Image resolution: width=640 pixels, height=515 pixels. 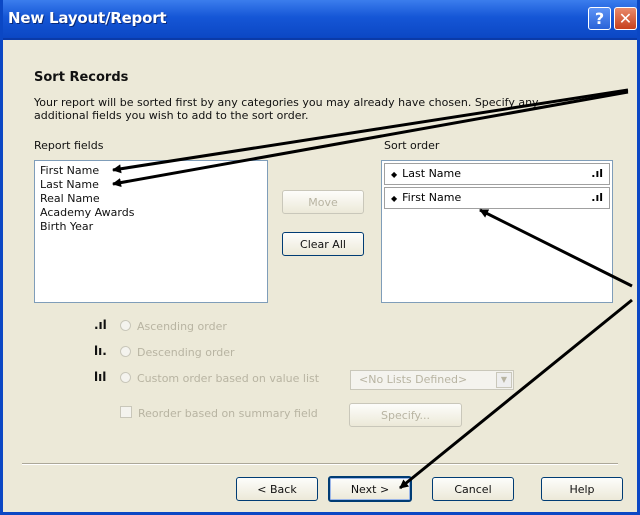 What do you see at coordinates (370, 131) in the screenshot?
I see `arrow-to-first-name` at bounding box center [370, 131].